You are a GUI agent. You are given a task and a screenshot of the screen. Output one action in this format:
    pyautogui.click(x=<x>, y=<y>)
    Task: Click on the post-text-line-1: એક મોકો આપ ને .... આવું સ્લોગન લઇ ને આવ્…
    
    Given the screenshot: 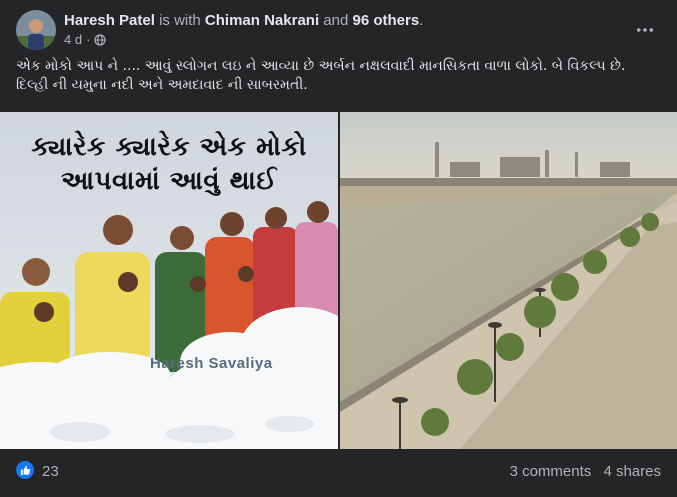 What is the action you would take?
    pyautogui.click(x=321, y=66)
    